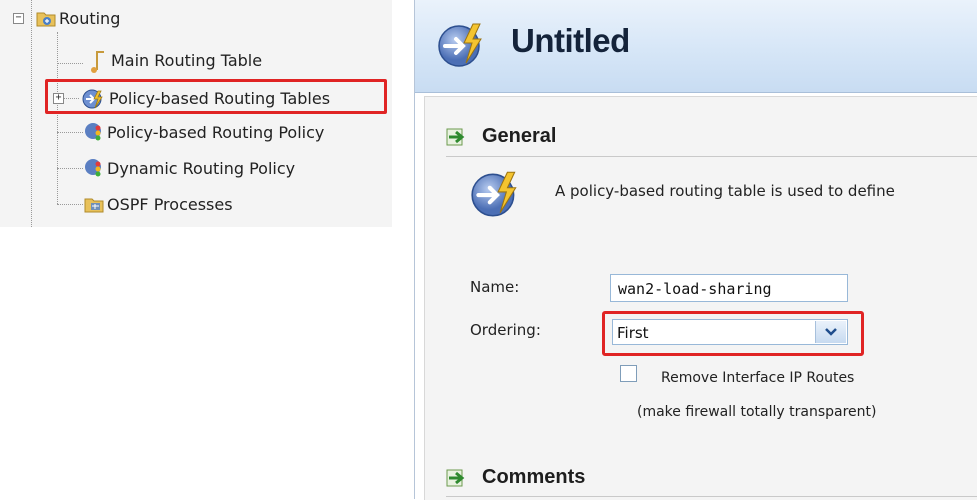 The image size is (977, 500). Describe the element at coordinates (31, 113) in the screenshot. I see `tree-outer-connector` at that location.